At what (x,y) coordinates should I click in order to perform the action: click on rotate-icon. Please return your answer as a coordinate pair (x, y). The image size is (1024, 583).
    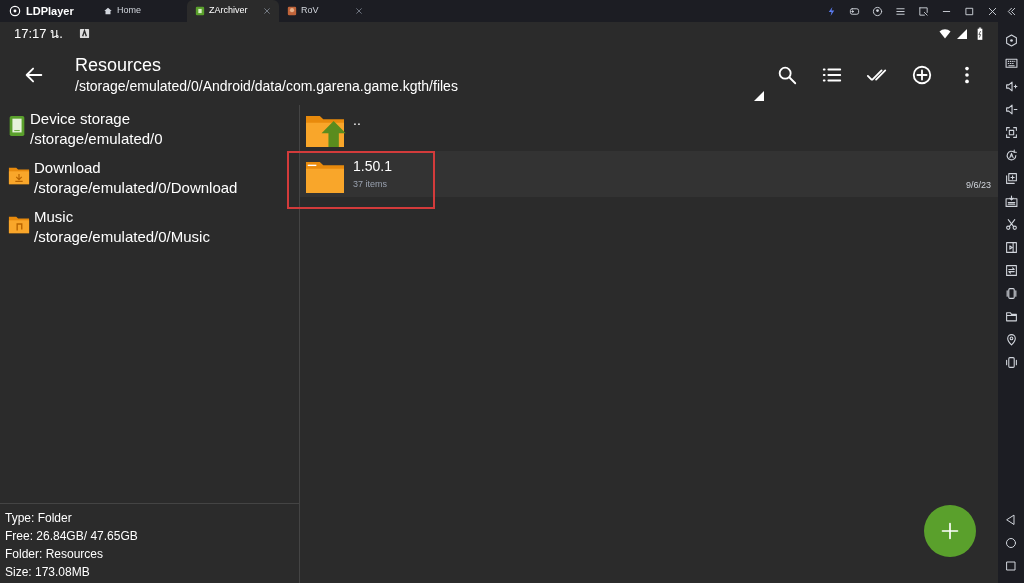
    Looking at the image, I should click on (1011, 155).